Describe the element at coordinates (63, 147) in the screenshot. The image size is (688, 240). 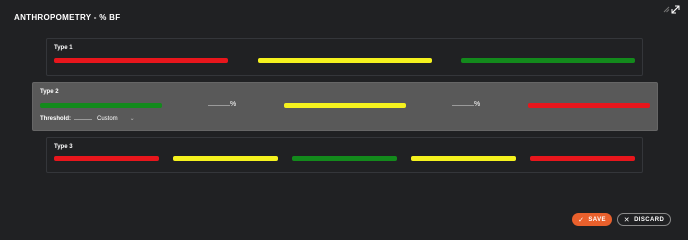
I see `type3-title: Type 3` at that location.